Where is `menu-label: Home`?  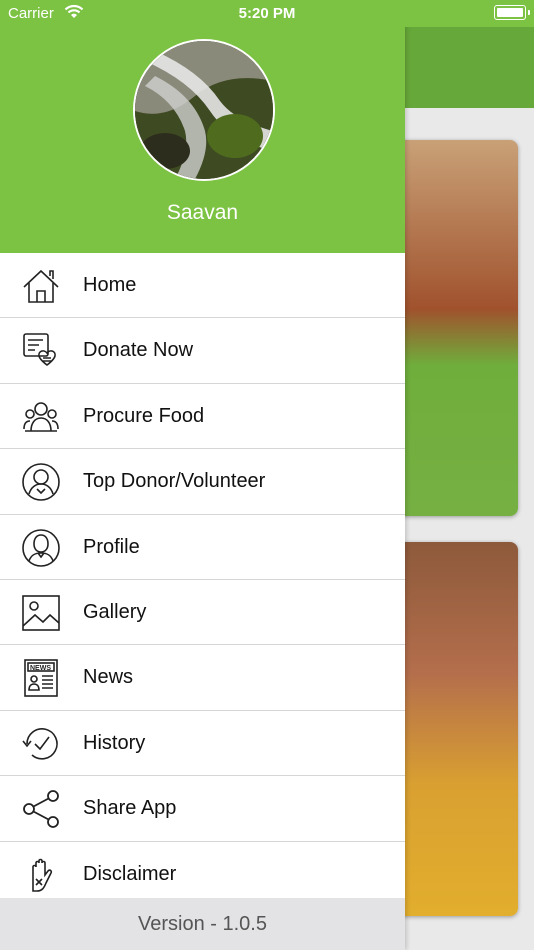
menu-label: Home is located at coordinates (110, 285).